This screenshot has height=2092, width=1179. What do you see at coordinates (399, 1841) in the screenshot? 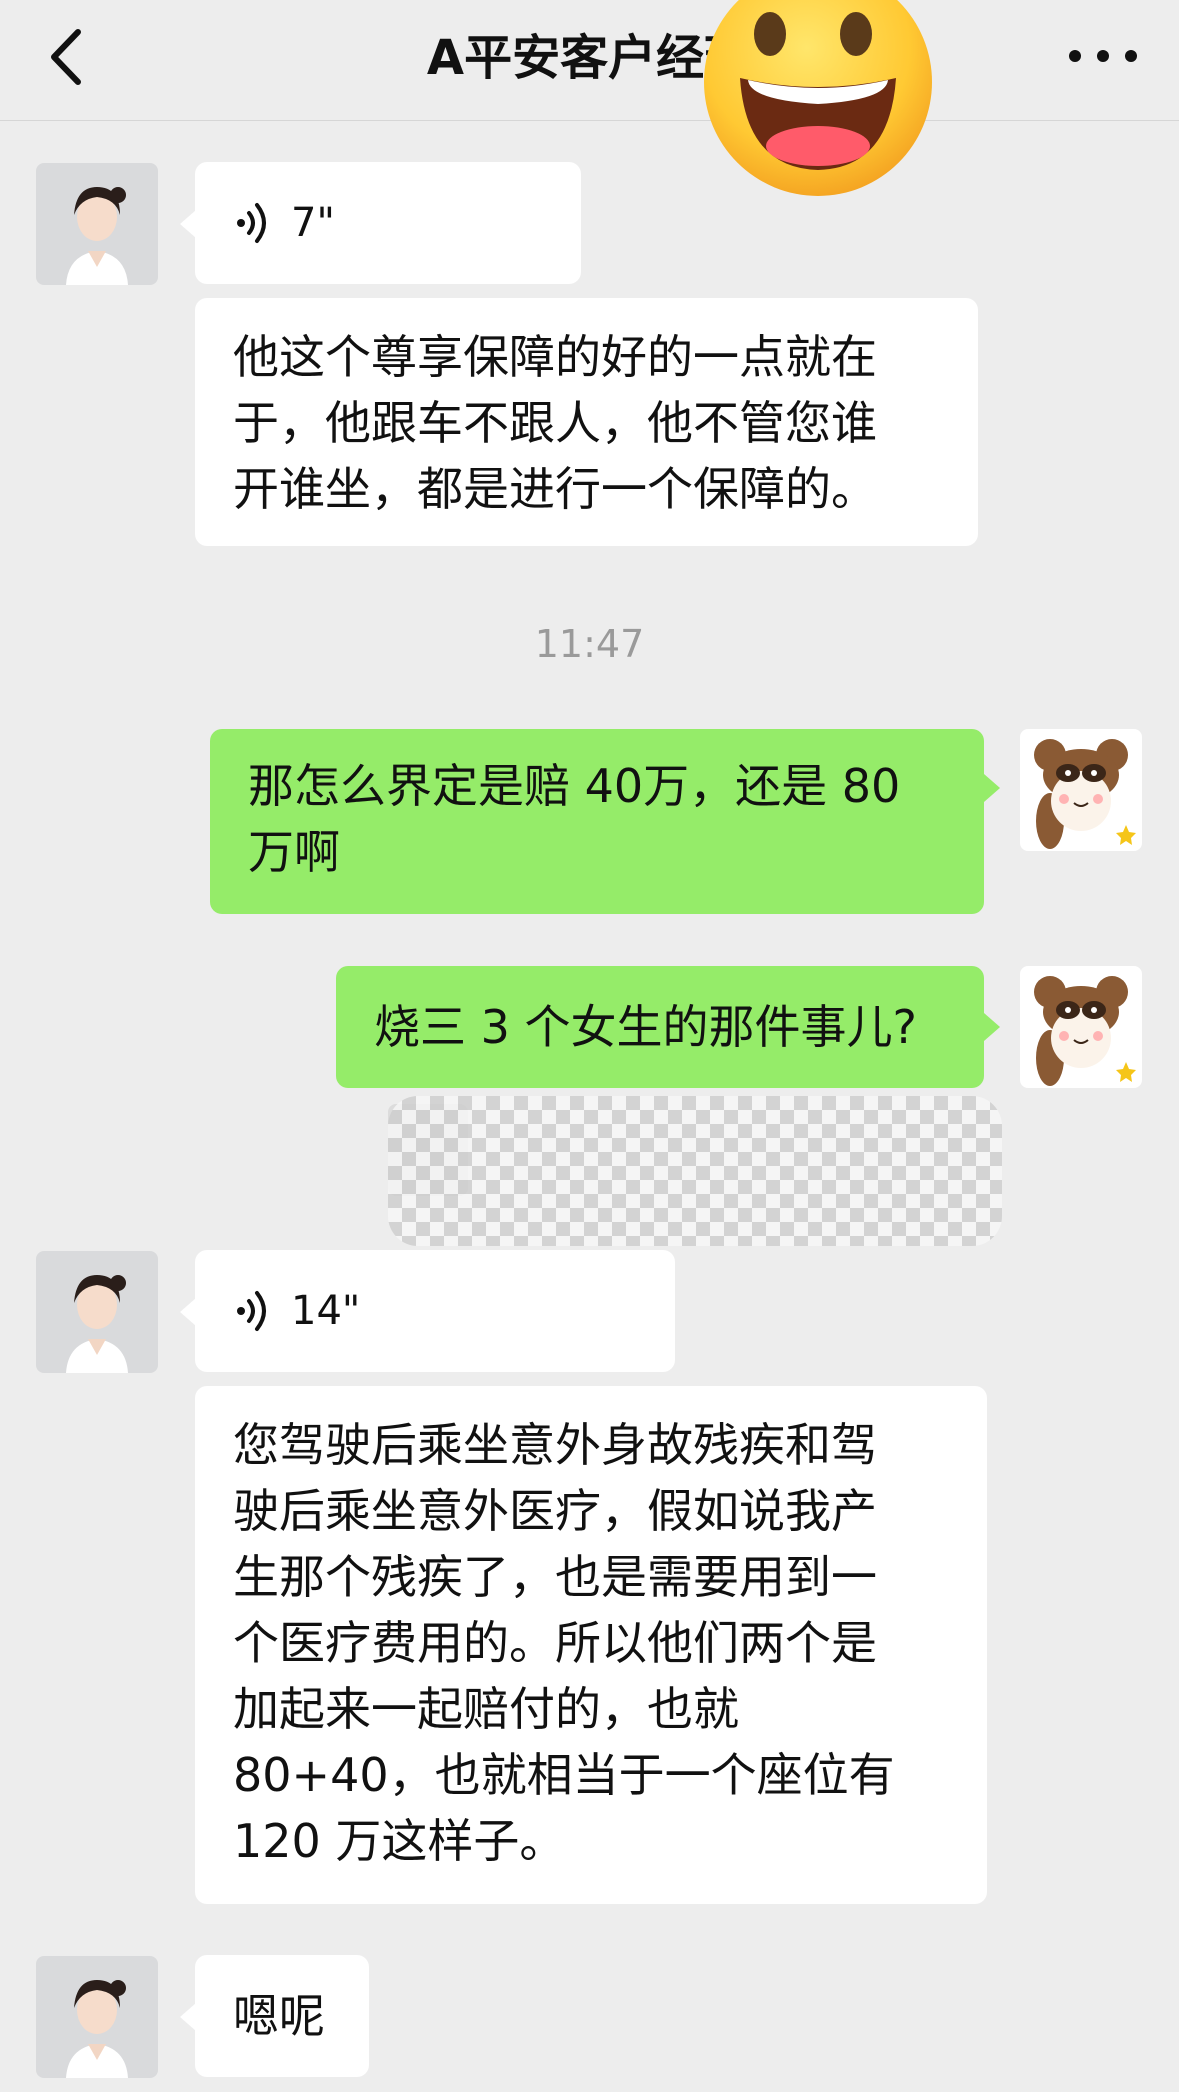
I see `message-line: 120 万这样子。` at bounding box center [399, 1841].